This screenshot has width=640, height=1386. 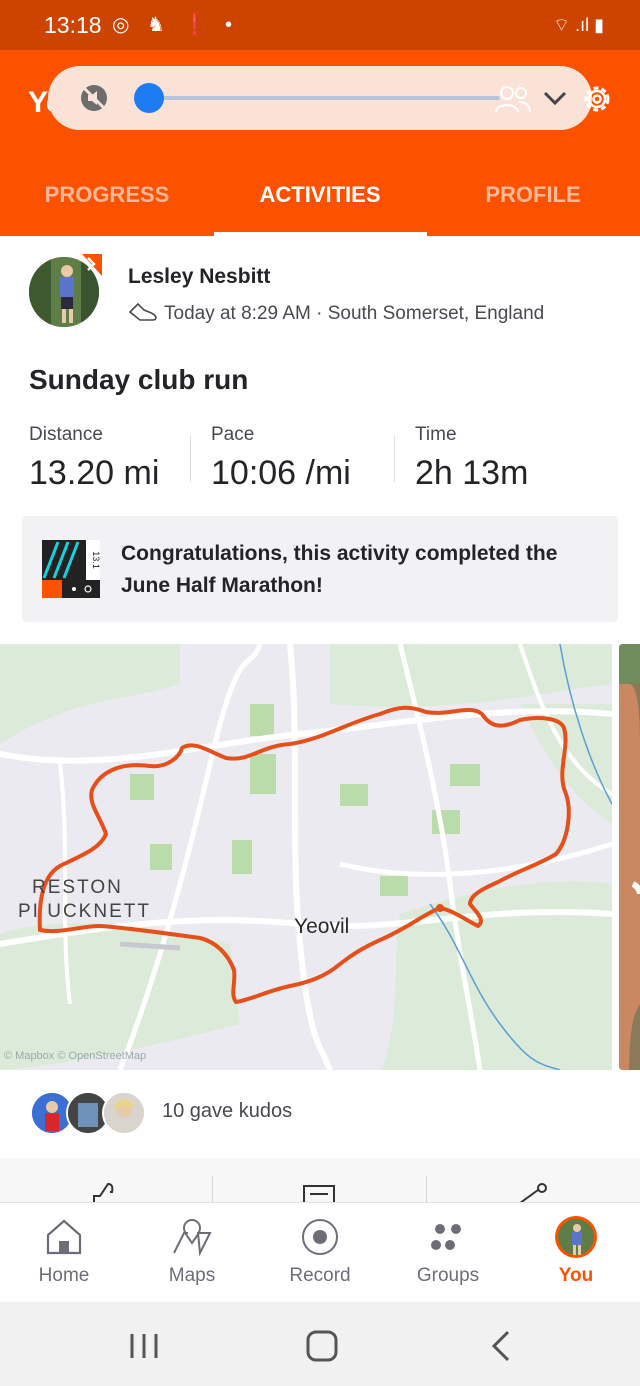 I want to click on stat-value: 13.20 mi, so click(x=94, y=473).